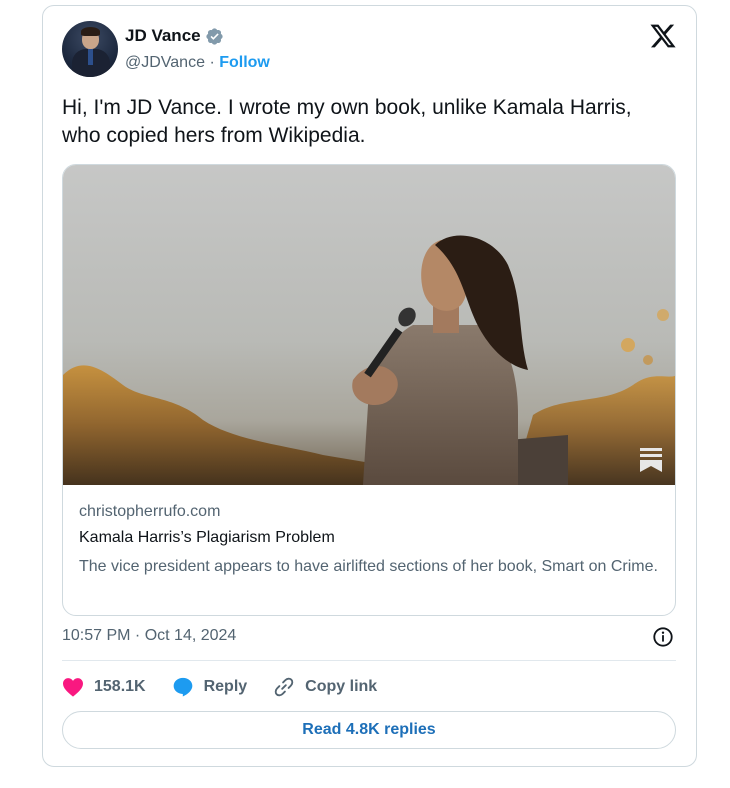 The width and height of the screenshot is (730, 788). I want to click on heart-icon, so click(73, 687).